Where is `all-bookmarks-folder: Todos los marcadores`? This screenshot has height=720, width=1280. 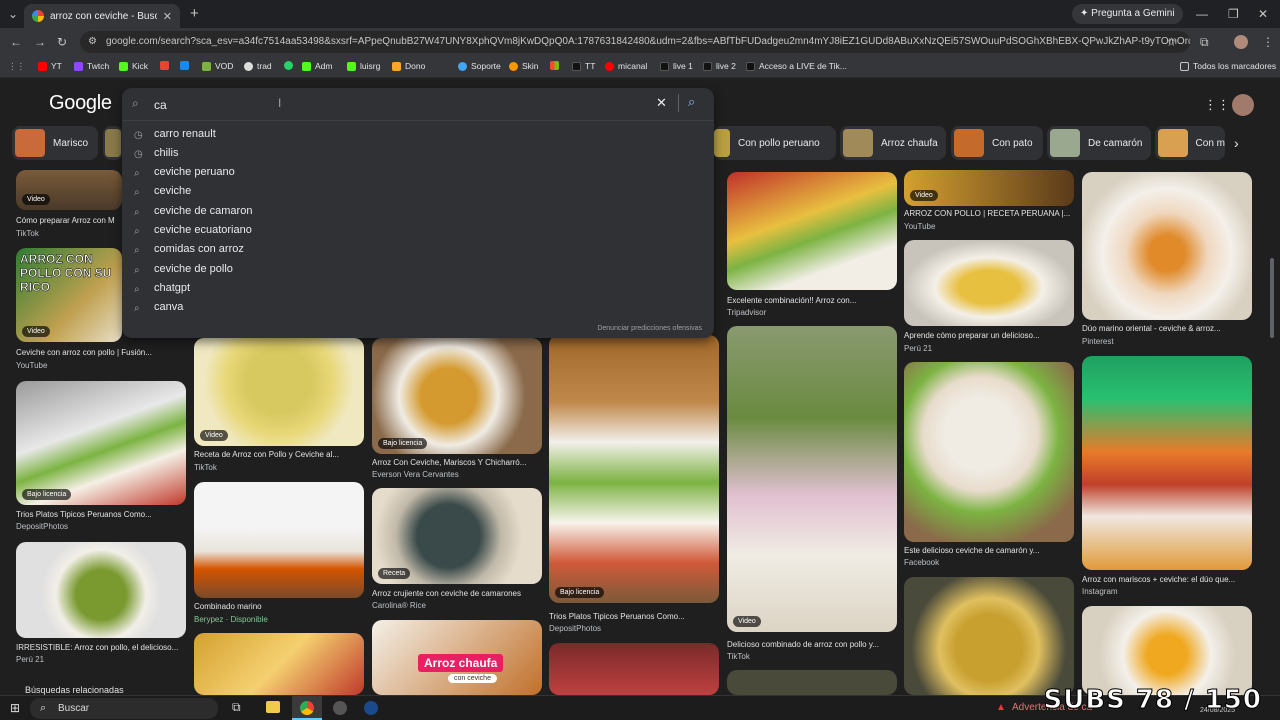
all-bookmarks-folder: Todos los marcadores is located at coordinates (1228, 66).